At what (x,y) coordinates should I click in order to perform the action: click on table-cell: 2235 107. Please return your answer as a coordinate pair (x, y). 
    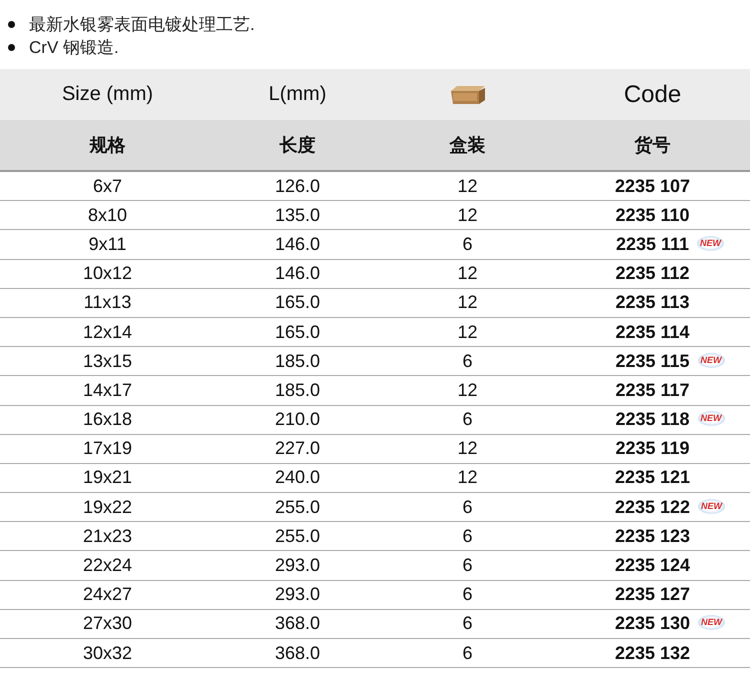
    Looking at the image, I should click on (652, 186).